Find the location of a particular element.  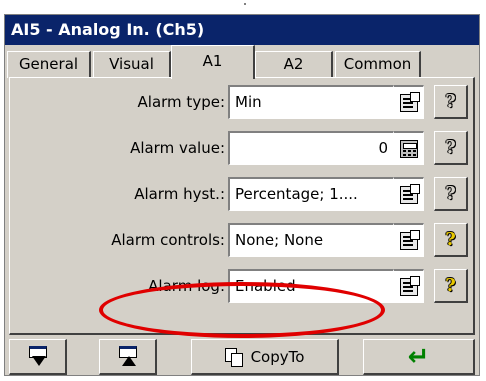

alarm-value-label: Alarm value: is located at coordinates (177, 148).